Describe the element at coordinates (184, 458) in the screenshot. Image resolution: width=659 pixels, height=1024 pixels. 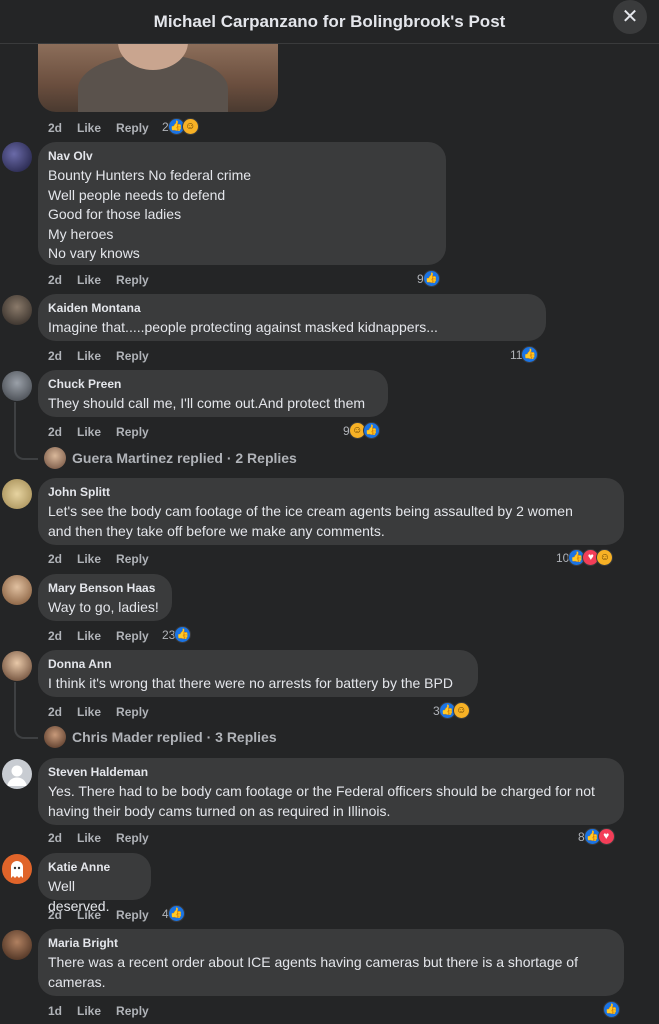
I see `view-replies-text: Guera Martinez replied · 2 Replies` at that location.